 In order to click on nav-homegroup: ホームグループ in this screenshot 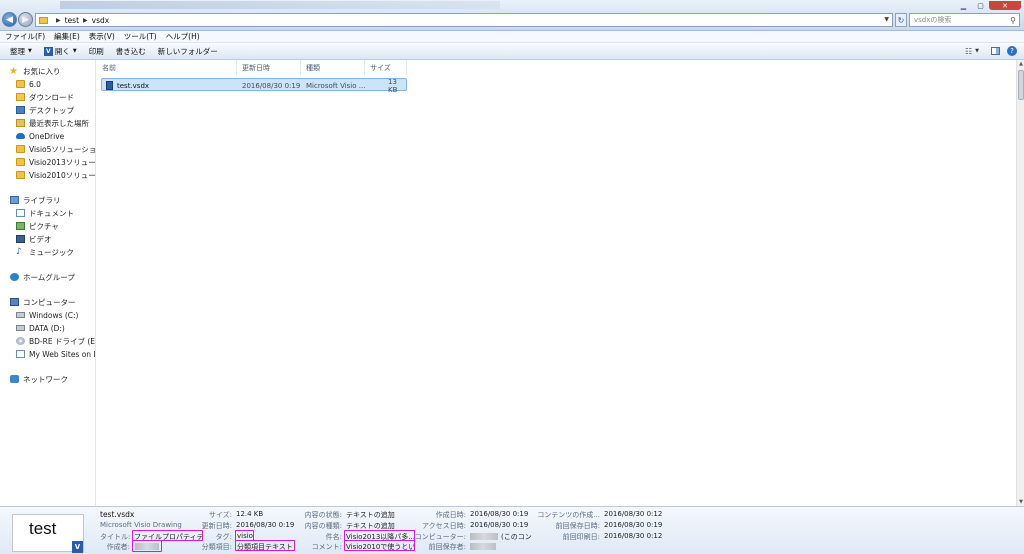, I will do `click(52, 277)`.